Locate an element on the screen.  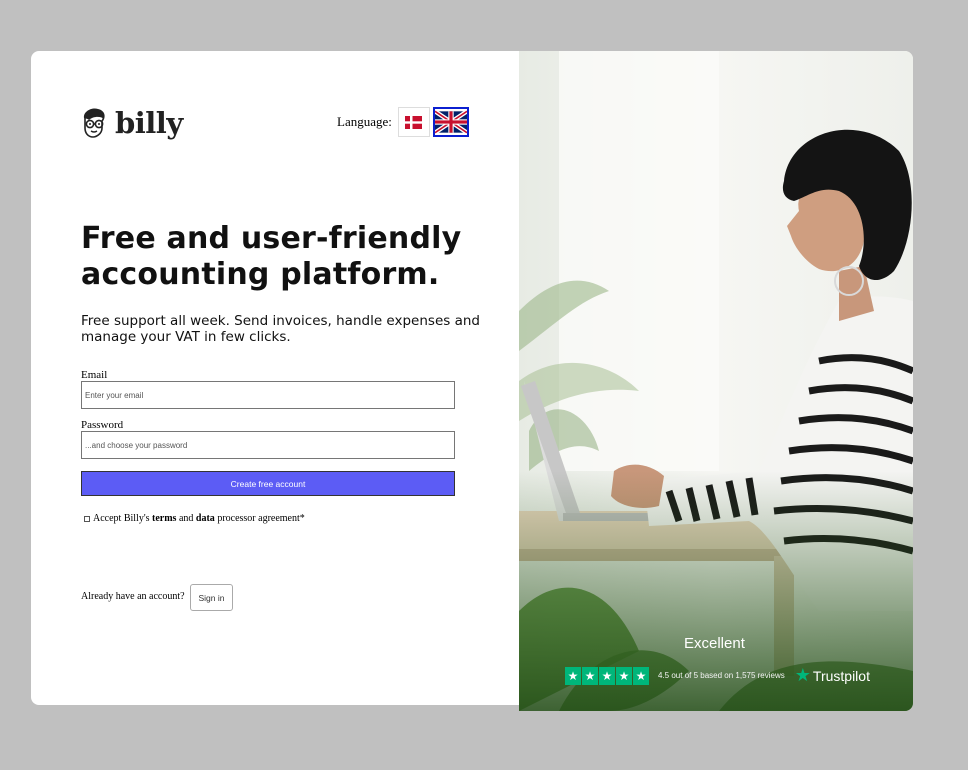
trustpilot-logo: ★ Trustpilot is located at coordinates (832, 675).